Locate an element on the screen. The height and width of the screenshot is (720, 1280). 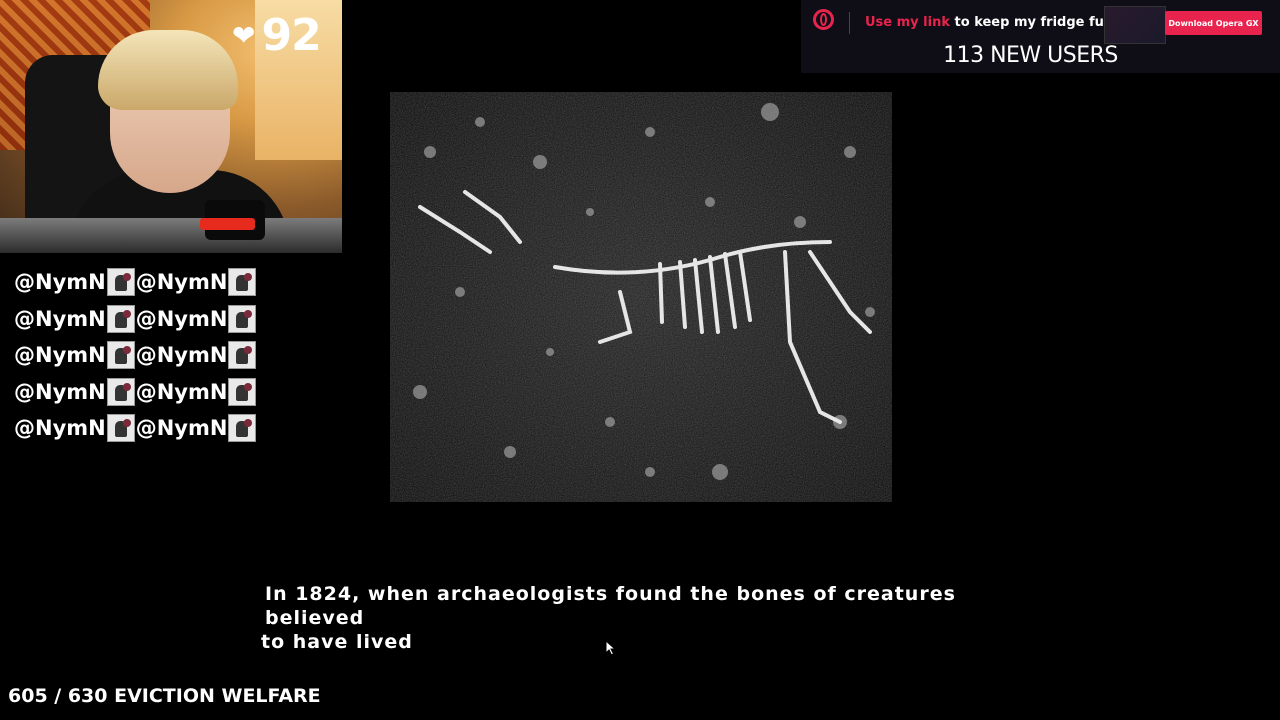
banner-divider is located at coordinates (849, 23).